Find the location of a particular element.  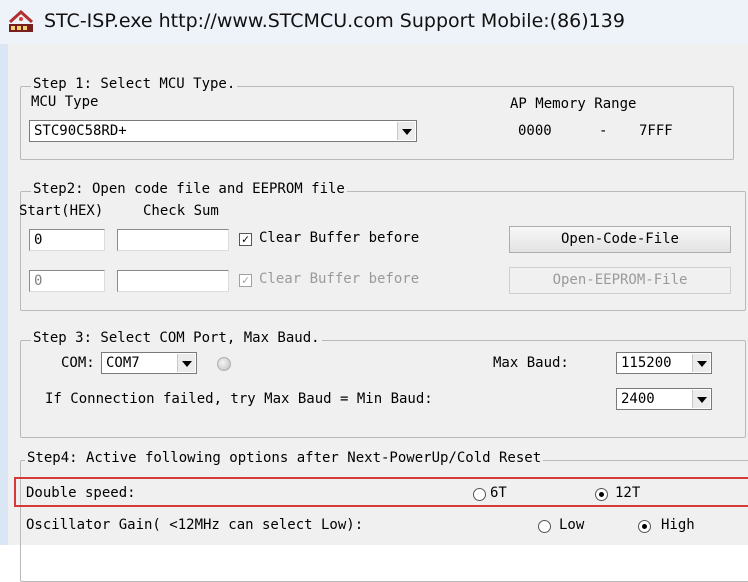

com-port-select: COM7 is located at coordinates (149, 363).